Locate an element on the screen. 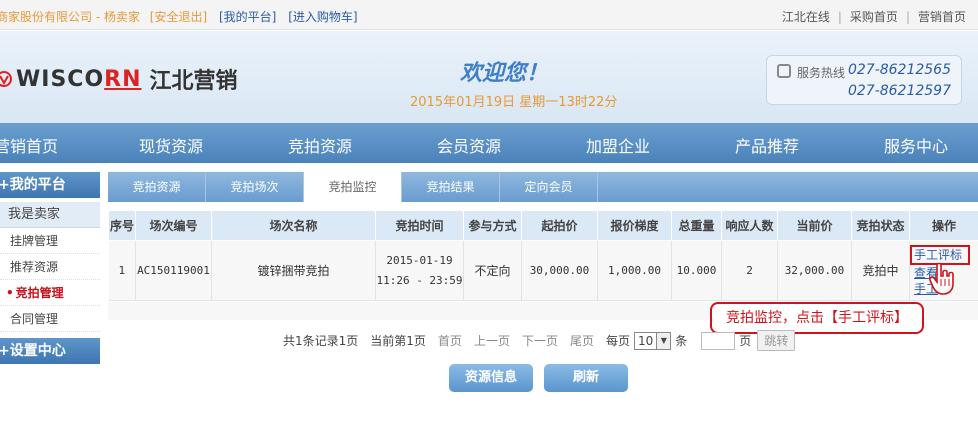 Image resolution: width=978 pixels, height=436 pixels. link-jiangbei-online: 江北在线 is located at coordinates (806, 17).